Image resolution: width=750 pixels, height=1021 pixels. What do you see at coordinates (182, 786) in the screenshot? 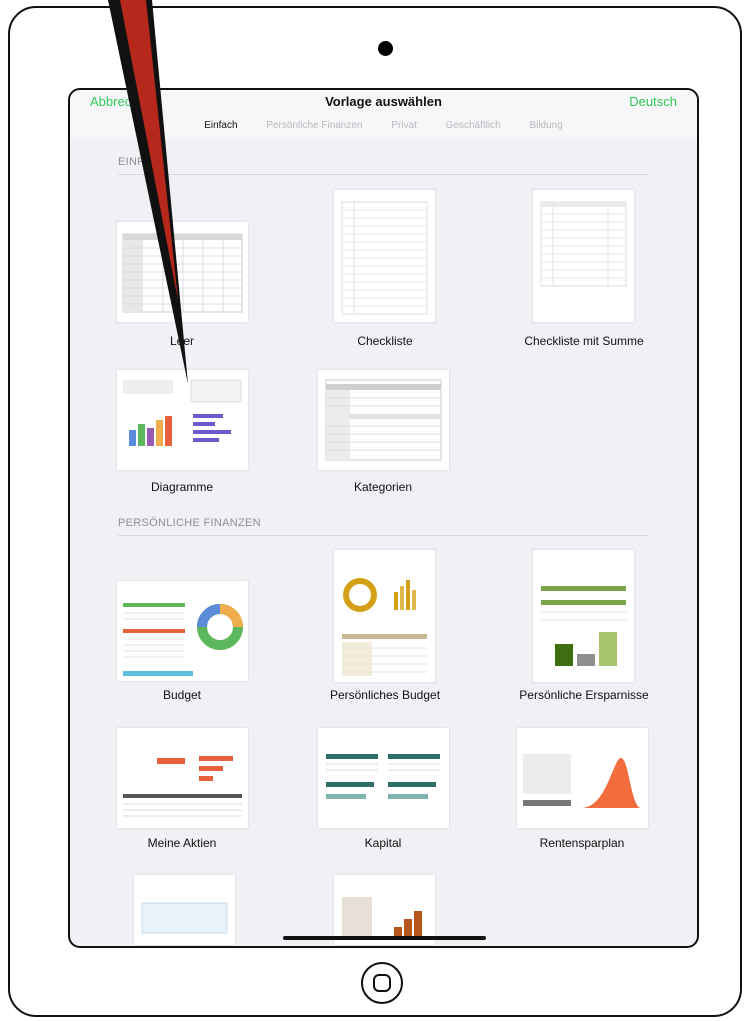
I see `meine-aktien-preview` at bounding box center [182, 786].